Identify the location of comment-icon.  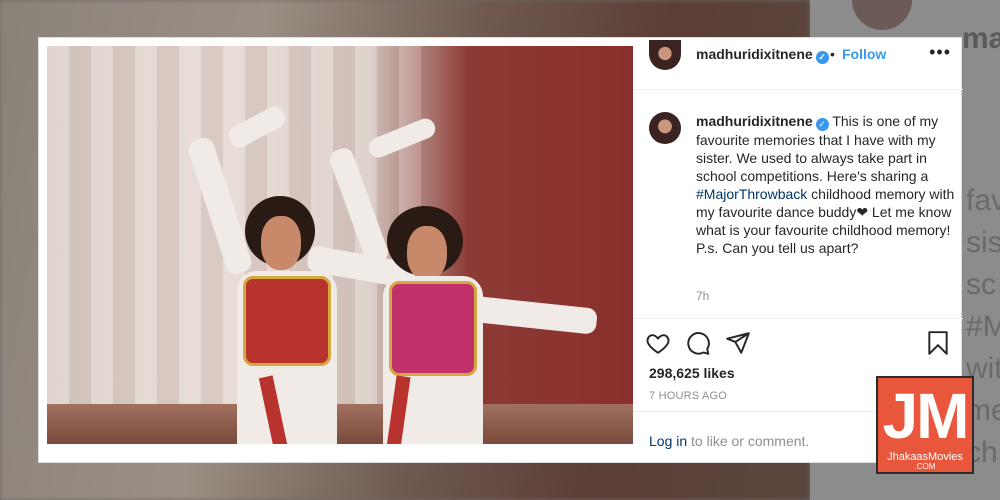
(698, 343).